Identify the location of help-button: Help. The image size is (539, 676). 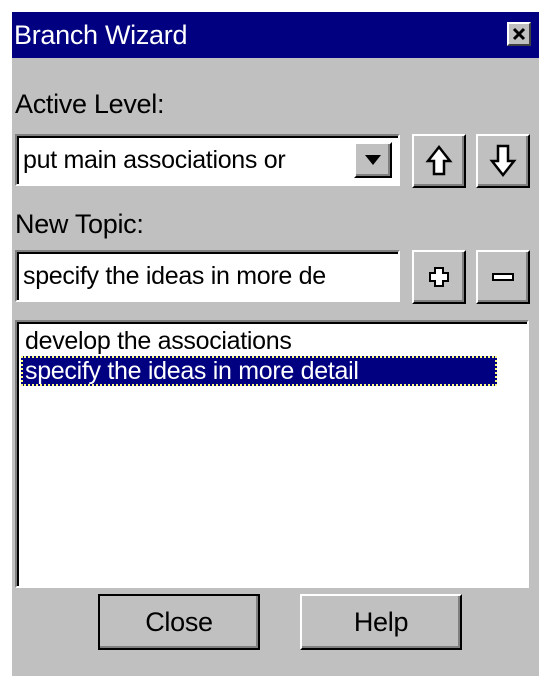
(381, 622).